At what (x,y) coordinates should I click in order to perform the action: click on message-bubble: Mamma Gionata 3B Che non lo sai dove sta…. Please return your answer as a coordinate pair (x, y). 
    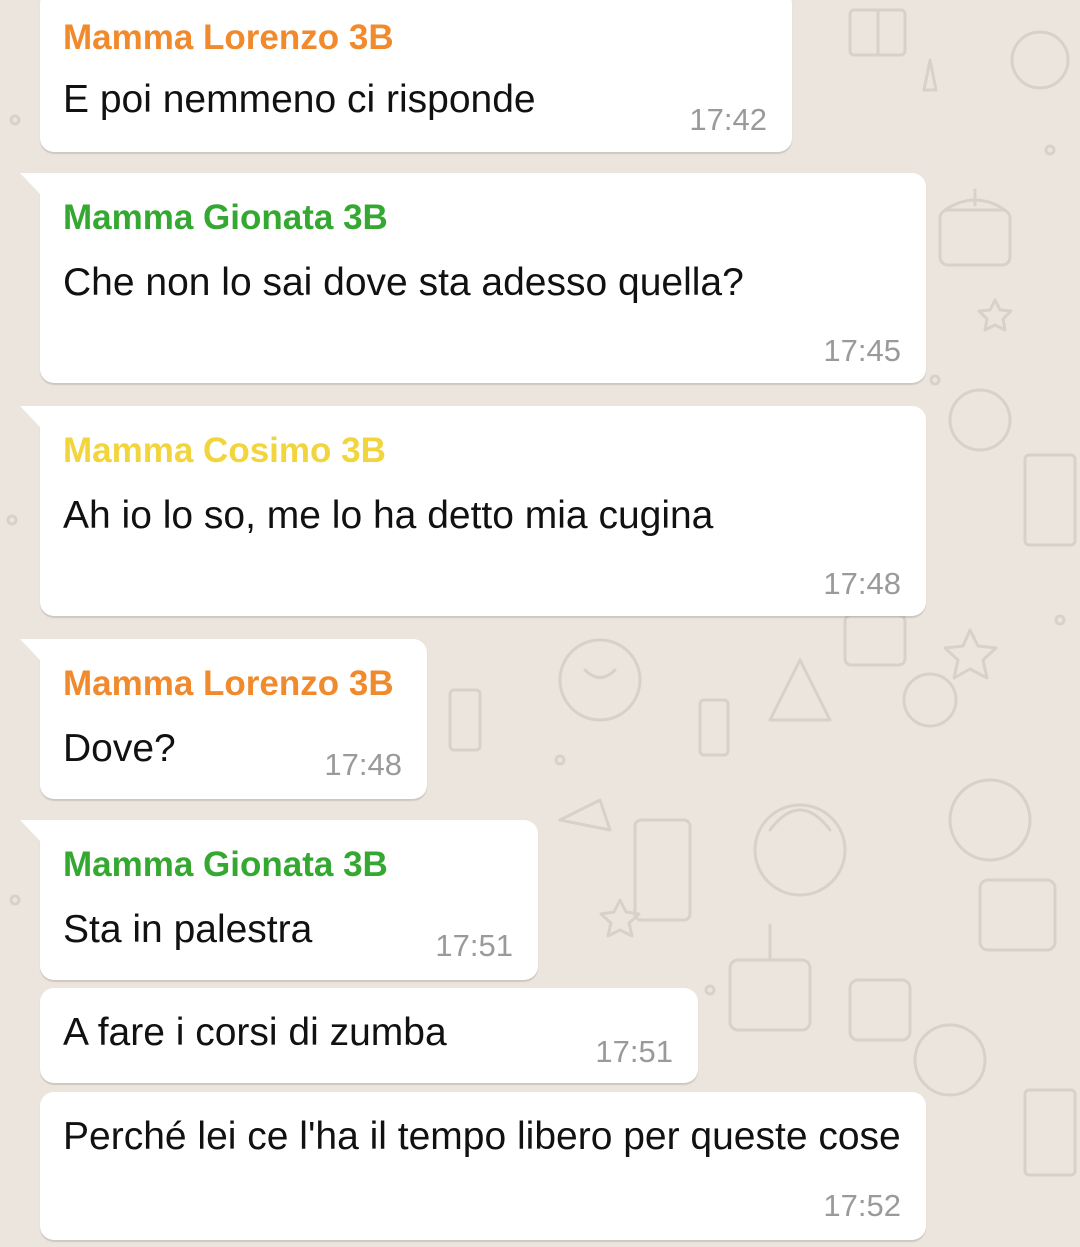
    Looking at the image, I should click on (473, 278).